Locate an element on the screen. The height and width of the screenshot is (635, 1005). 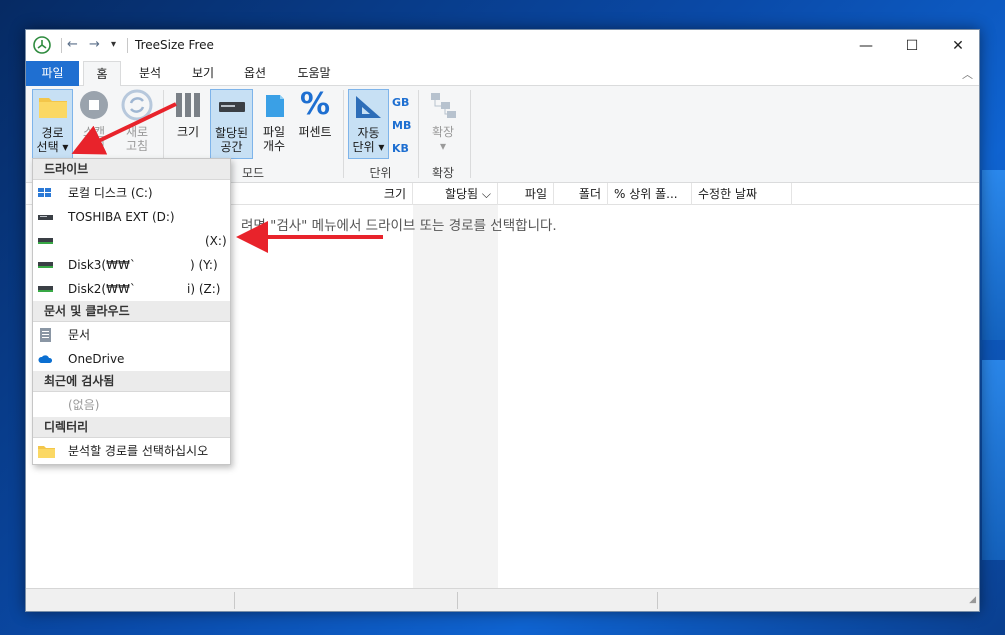
maximize-icon: ☐ is located at coordinates (912, 45).